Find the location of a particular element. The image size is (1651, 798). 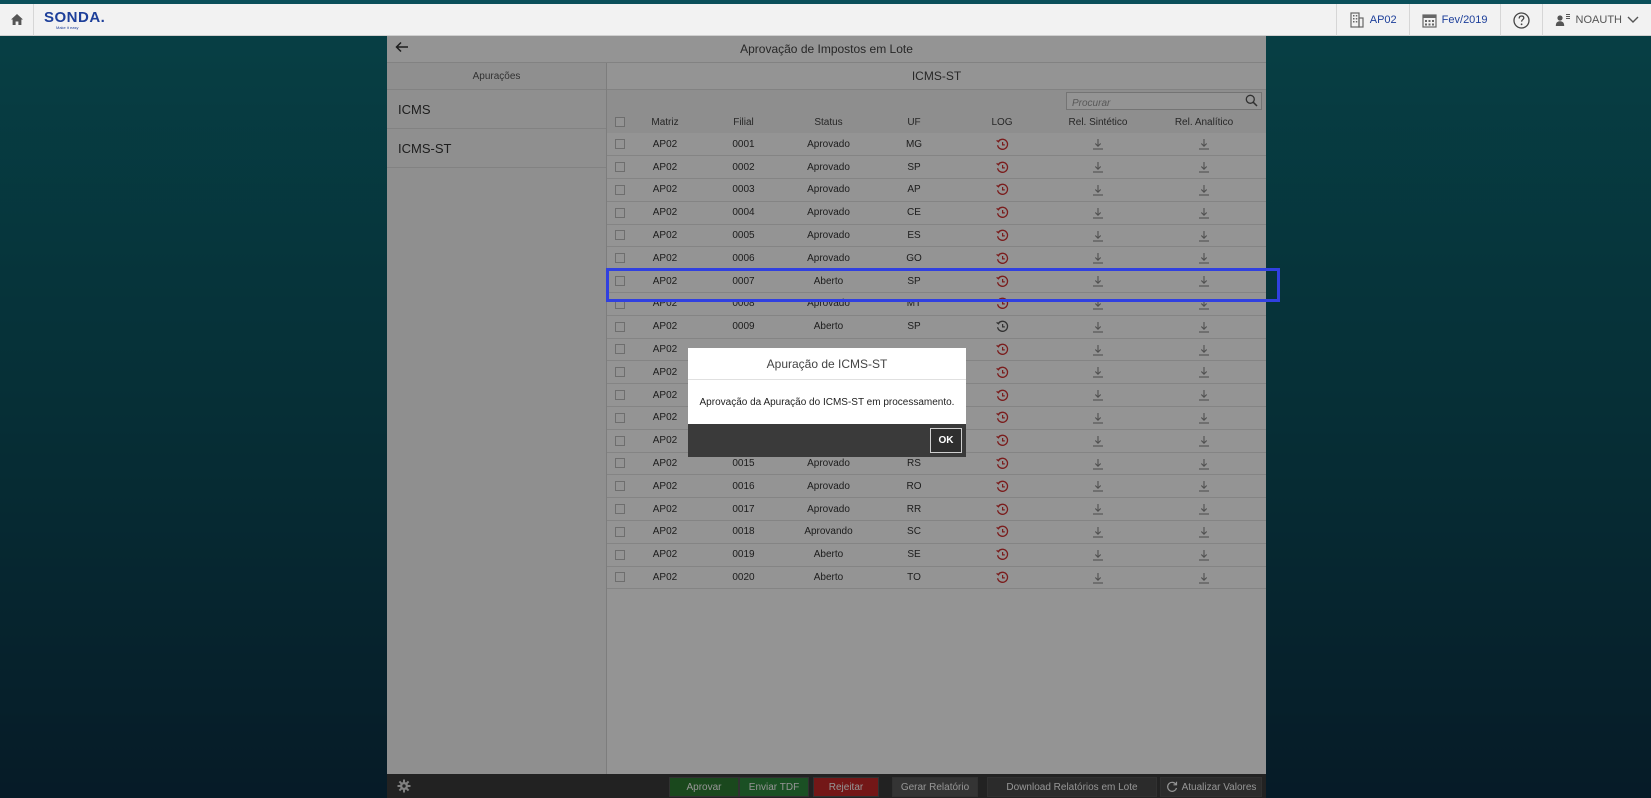

period-label: Fev/2019 is located at coordinates (1464, 20).